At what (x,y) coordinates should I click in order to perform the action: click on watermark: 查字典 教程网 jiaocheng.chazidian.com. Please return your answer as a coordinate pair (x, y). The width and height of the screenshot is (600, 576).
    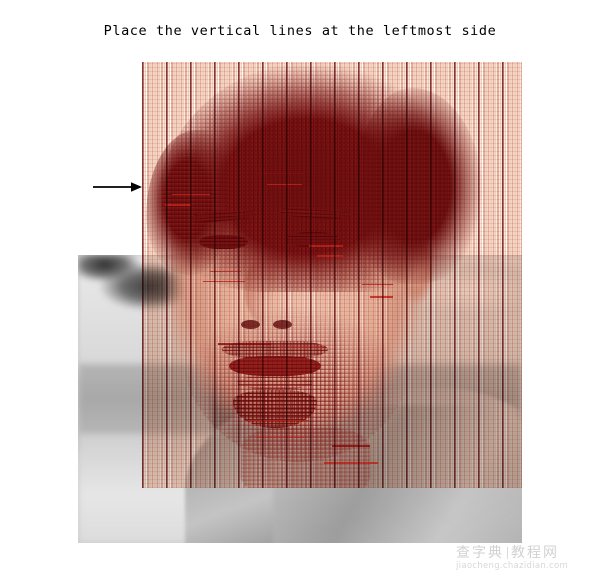
    Looking at the image, I should click on (528, 560).